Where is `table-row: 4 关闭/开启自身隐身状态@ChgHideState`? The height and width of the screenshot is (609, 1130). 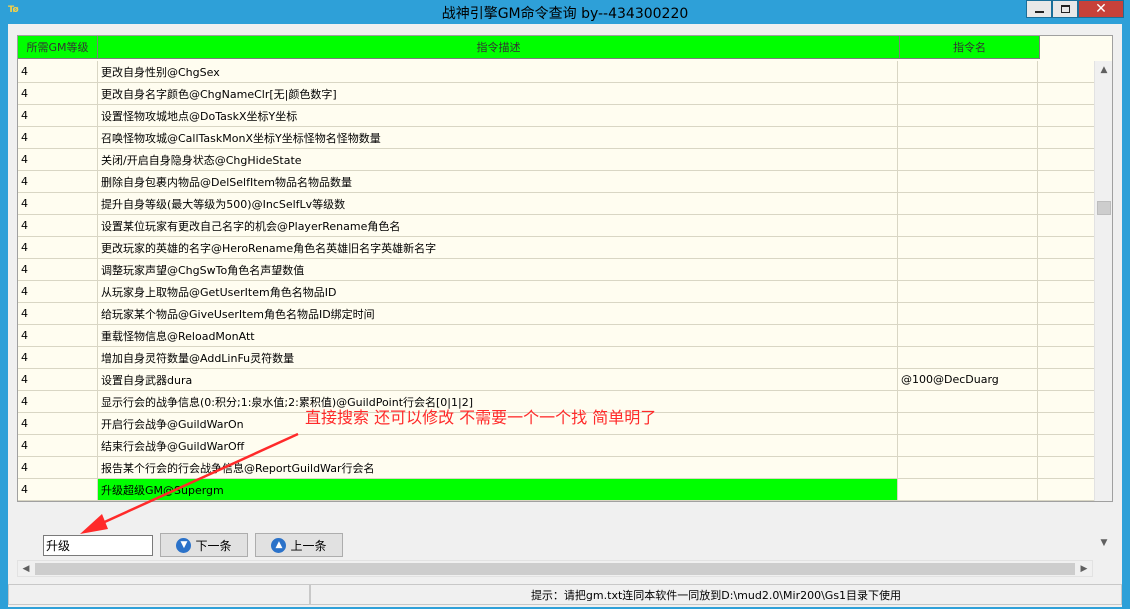
table-row: 4 关闭/开启自身隐身状态@ChgHideState is located at coordinates (556, 160).